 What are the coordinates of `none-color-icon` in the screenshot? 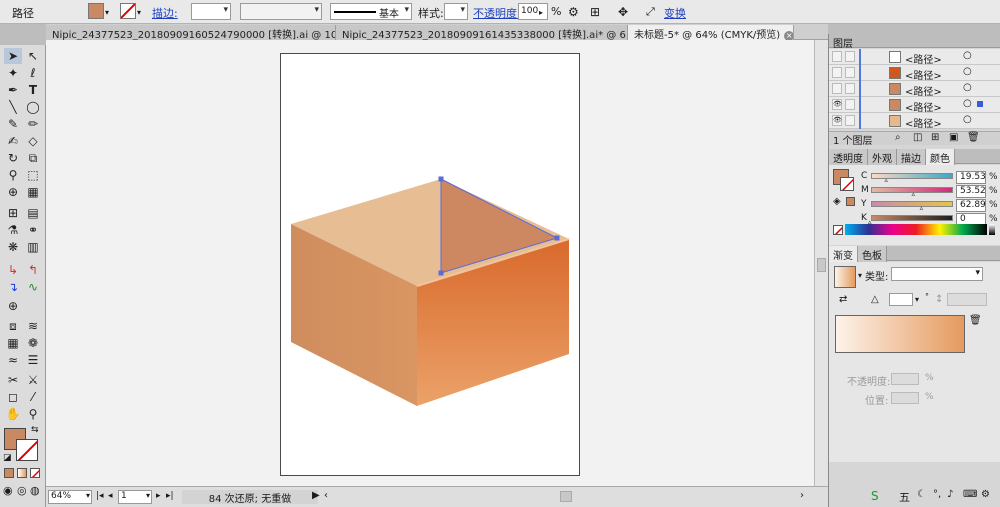 It's located at (838, 230).